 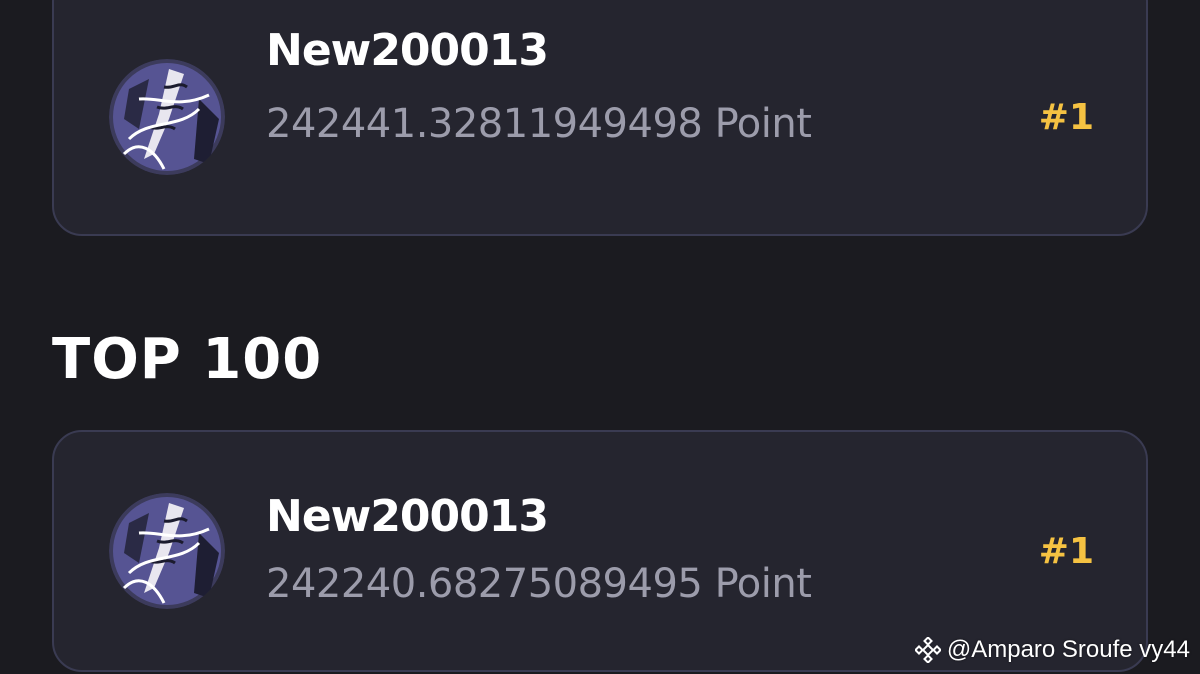 I want to click on points-value: 242441.32811949498 Point, so click(x=539, y=124).